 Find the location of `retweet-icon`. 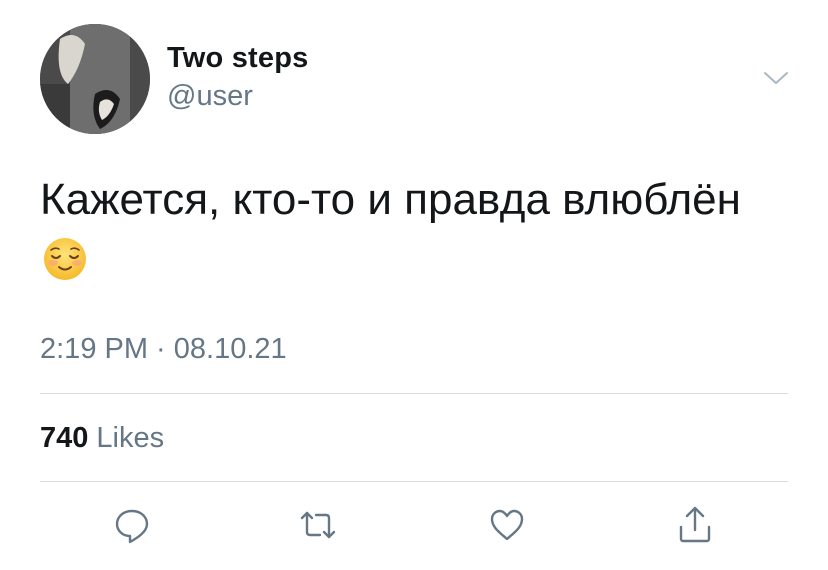

retweet-icon is located at coordinates (318, 525).